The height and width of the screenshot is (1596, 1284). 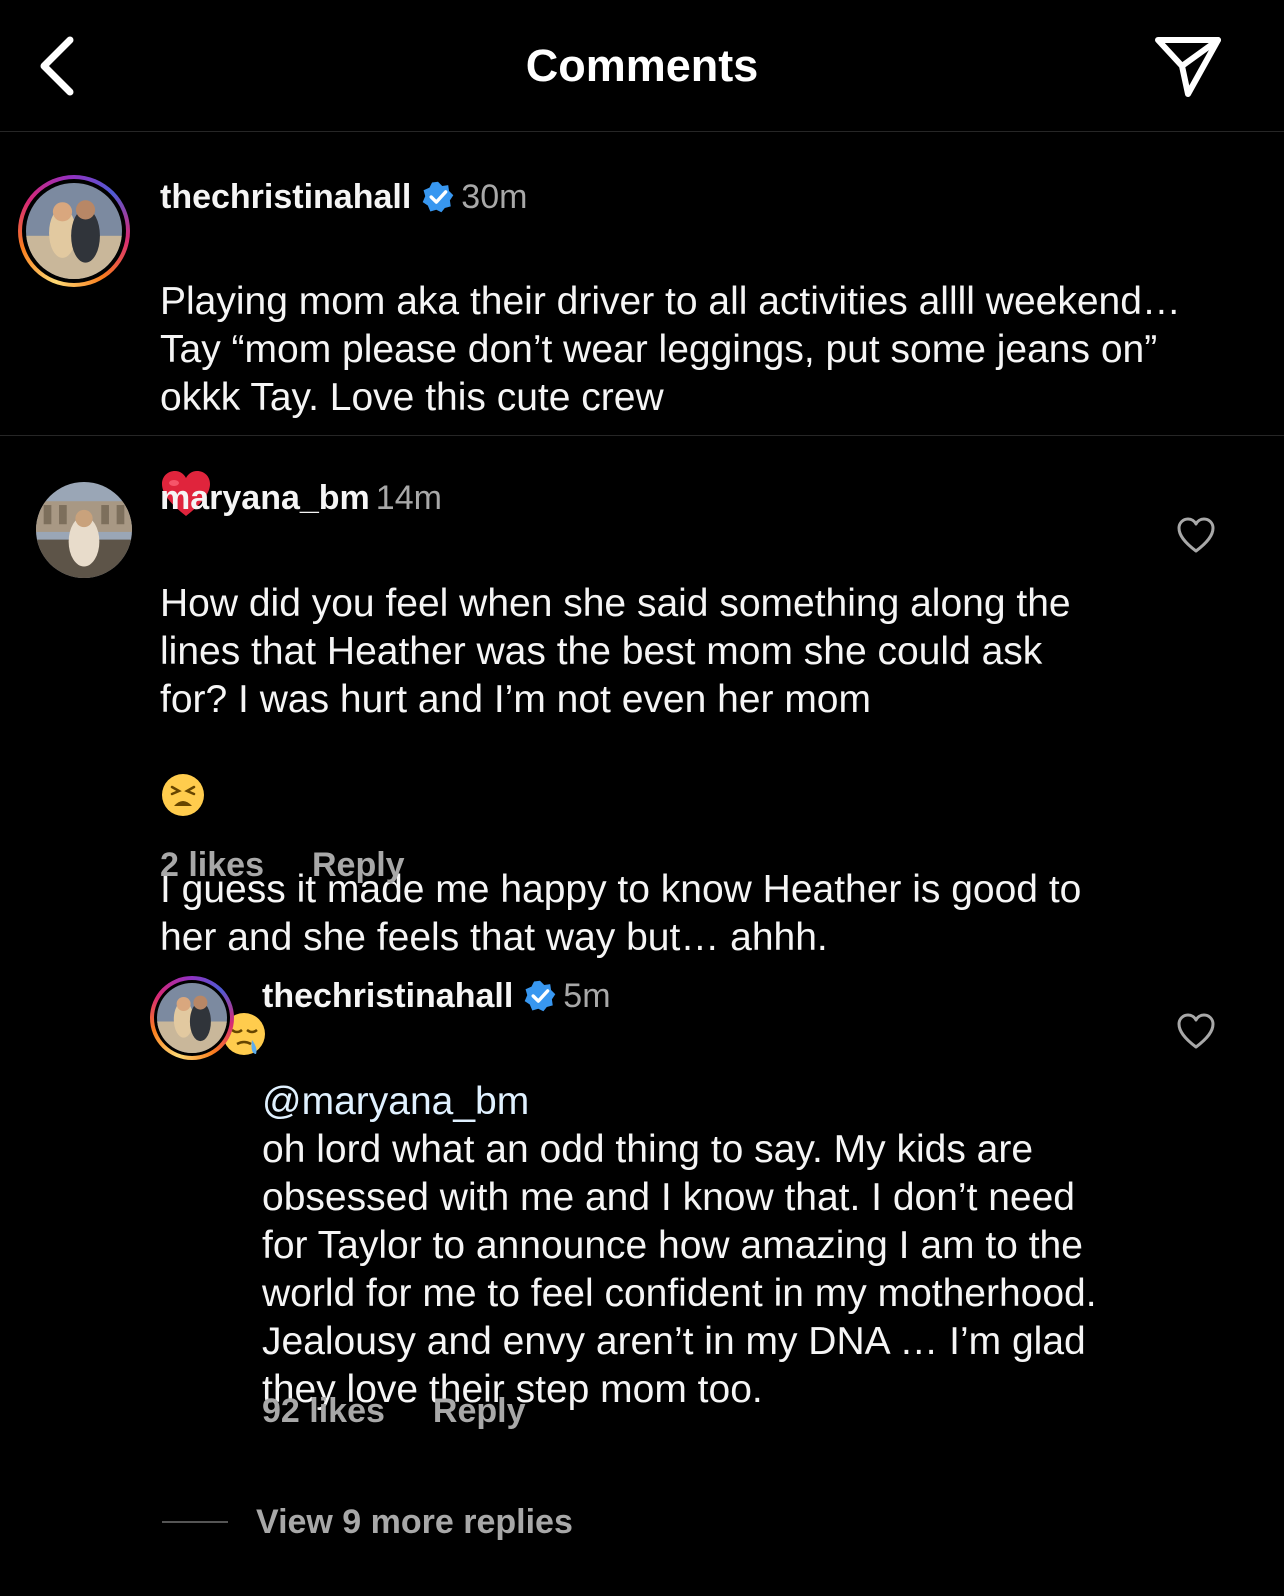 I want to click on view-more-label: View 9 more replies, so click(x=414, y=1521).